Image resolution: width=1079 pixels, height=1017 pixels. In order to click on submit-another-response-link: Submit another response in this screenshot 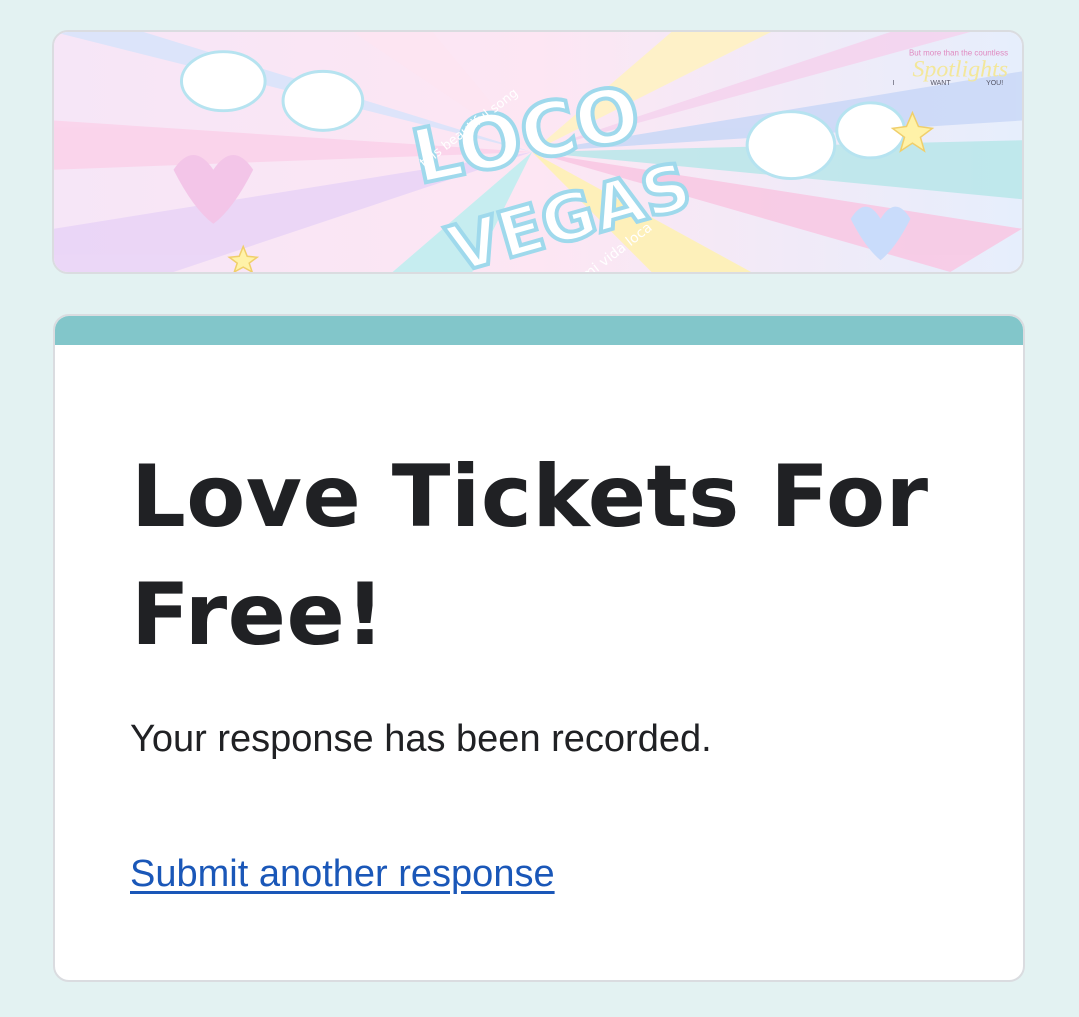, I will do `click(342, 874)`.